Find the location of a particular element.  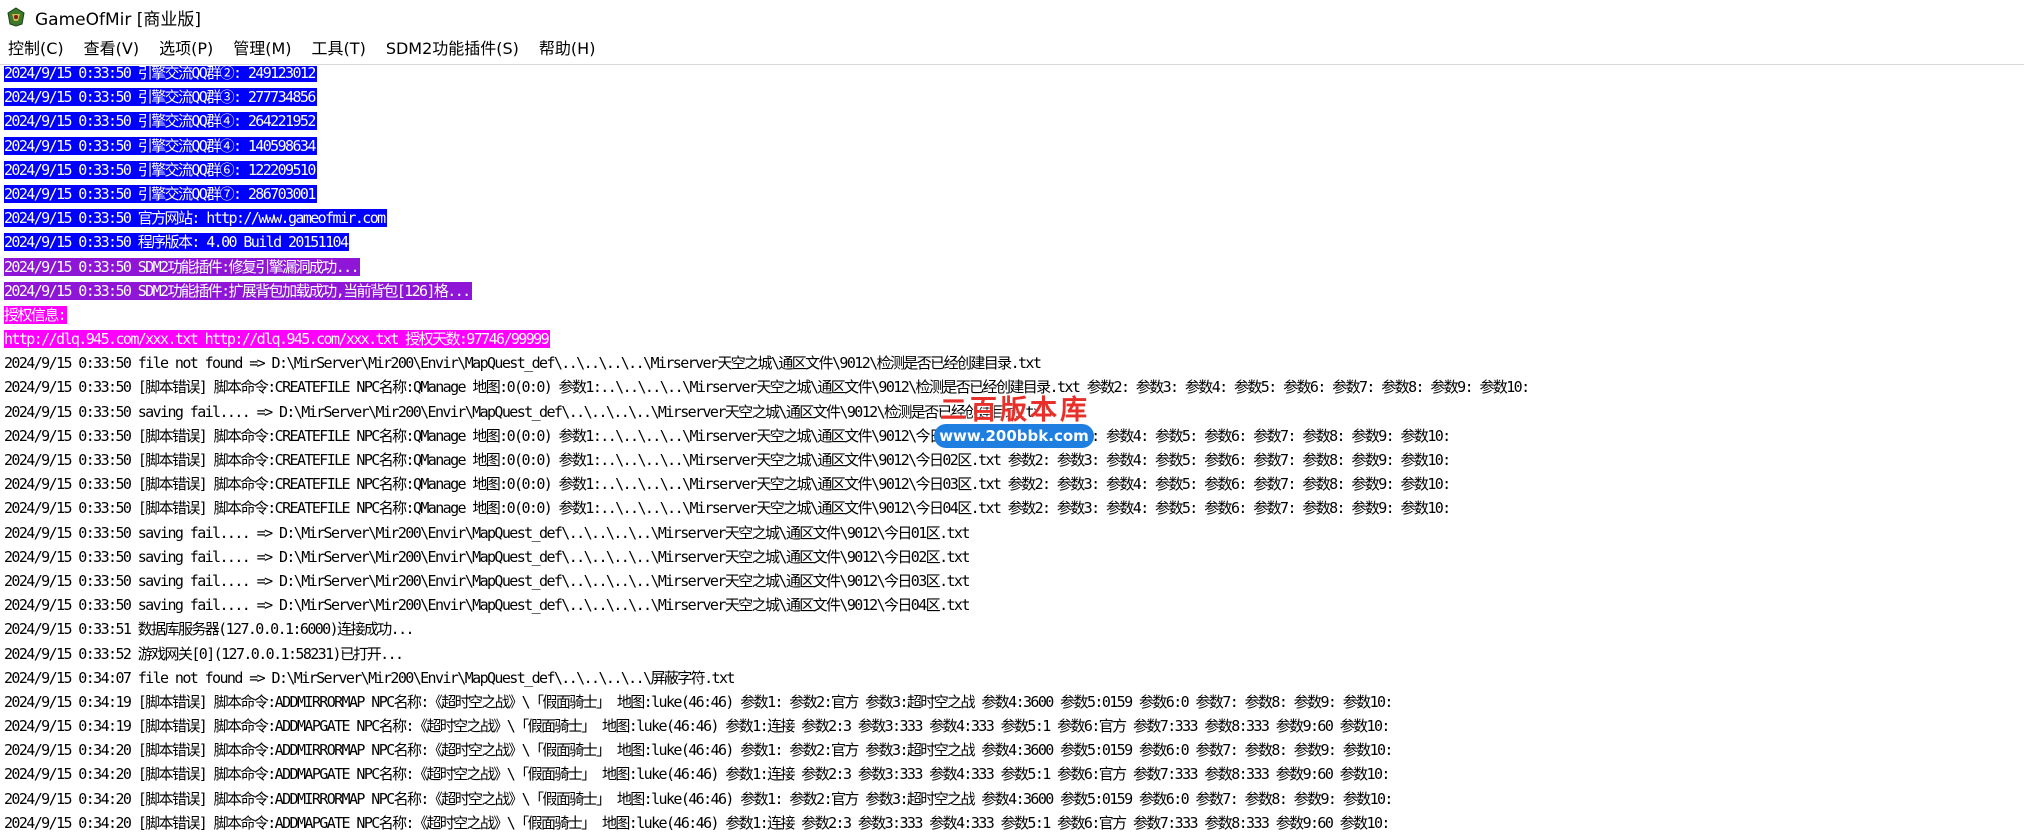

log-line: 2024/9/15 0:33:50 引擎交流QQ群④: 264221952 is located at coordinates (766, 121).